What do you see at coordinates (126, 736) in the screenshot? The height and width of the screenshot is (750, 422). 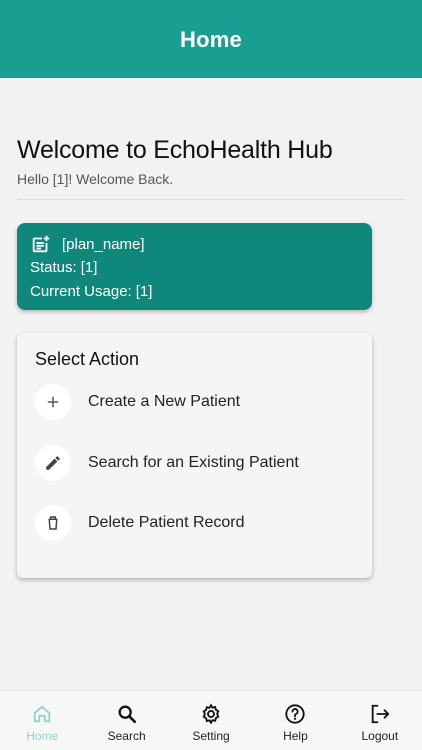 I see `nav-search-label: Search` at bounding box center [126, 736].